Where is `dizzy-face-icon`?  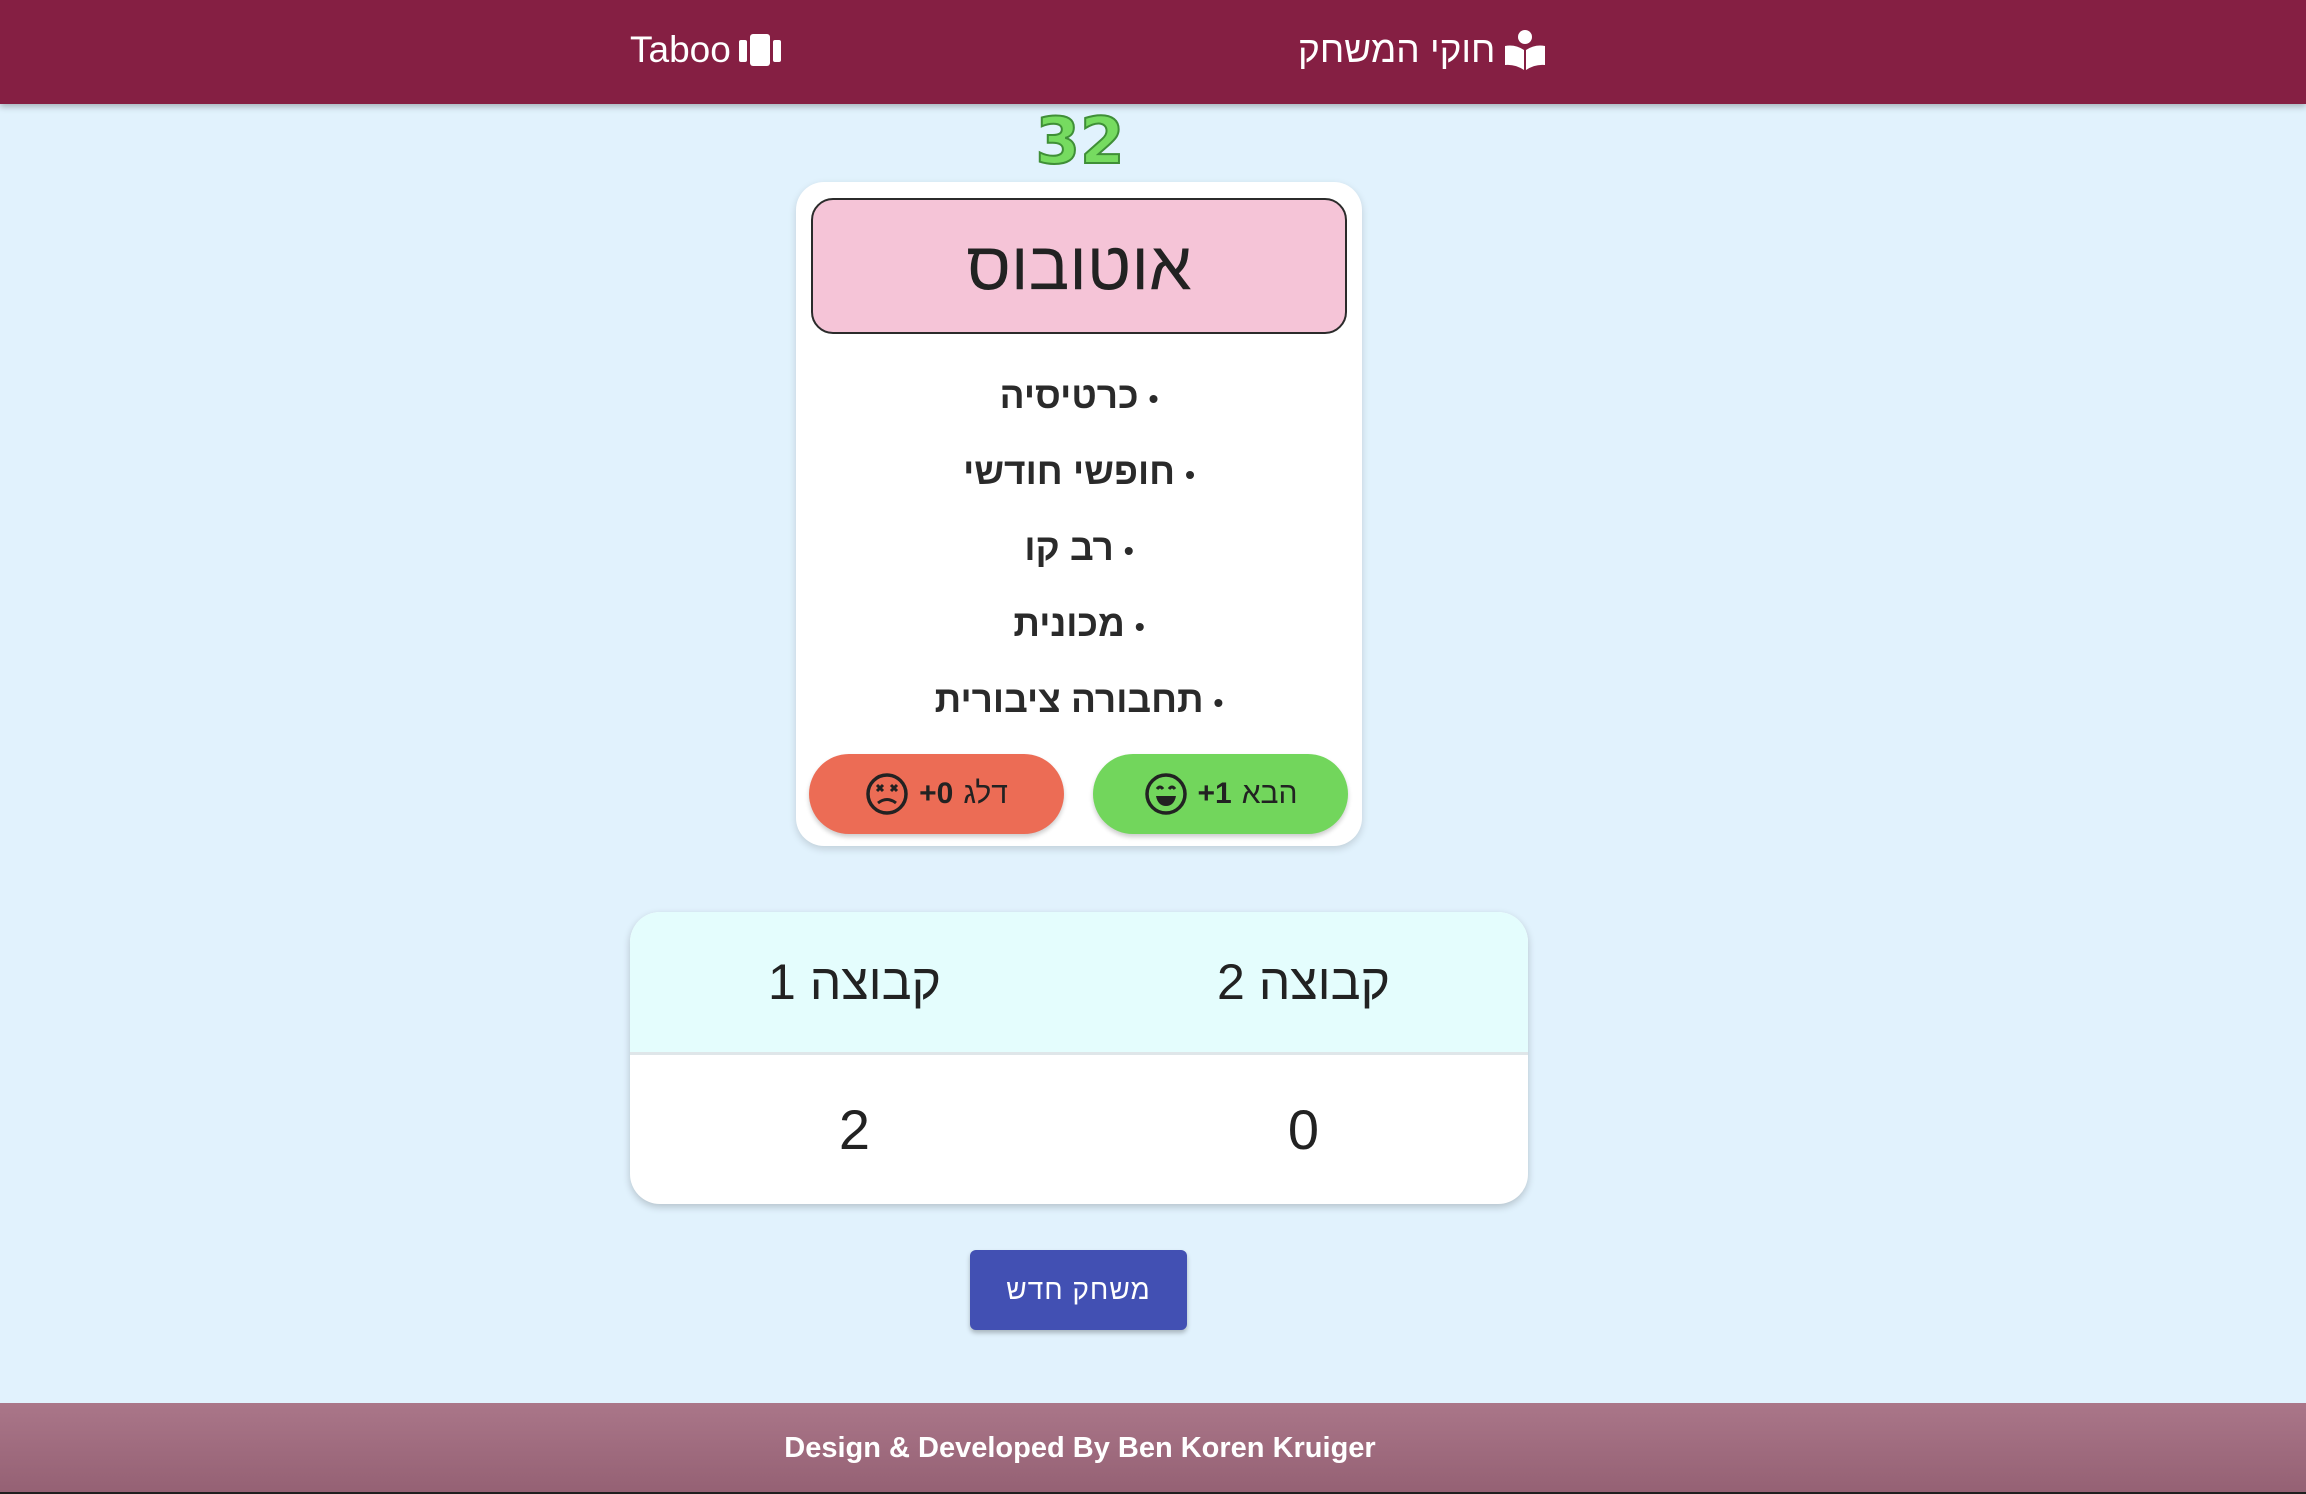 dizzy-face-icon is located at coordinates (887, 794).